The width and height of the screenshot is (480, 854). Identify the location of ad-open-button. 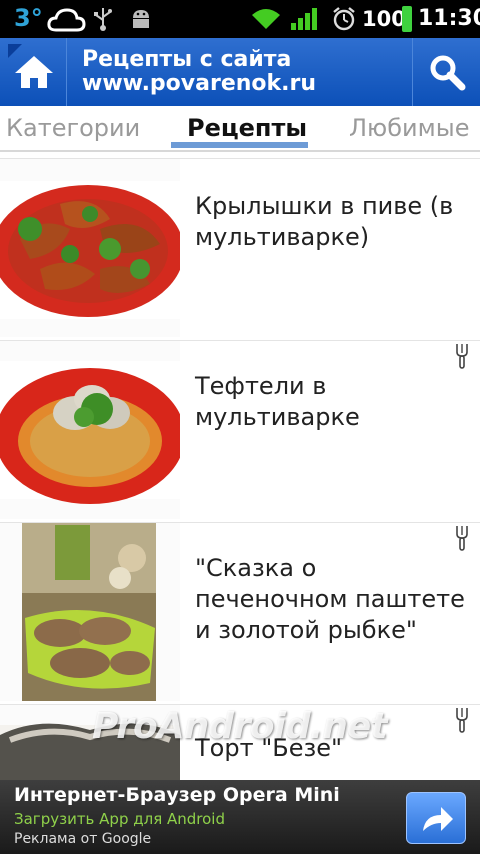
(436, 818).